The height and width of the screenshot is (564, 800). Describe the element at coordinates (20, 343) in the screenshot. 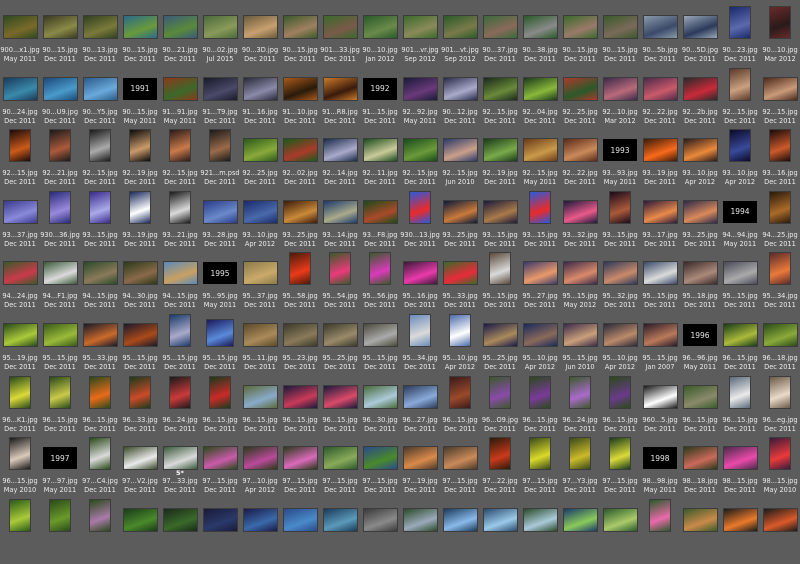

I see `photo-item: 95...19.jpg Dec 2011` at that location.